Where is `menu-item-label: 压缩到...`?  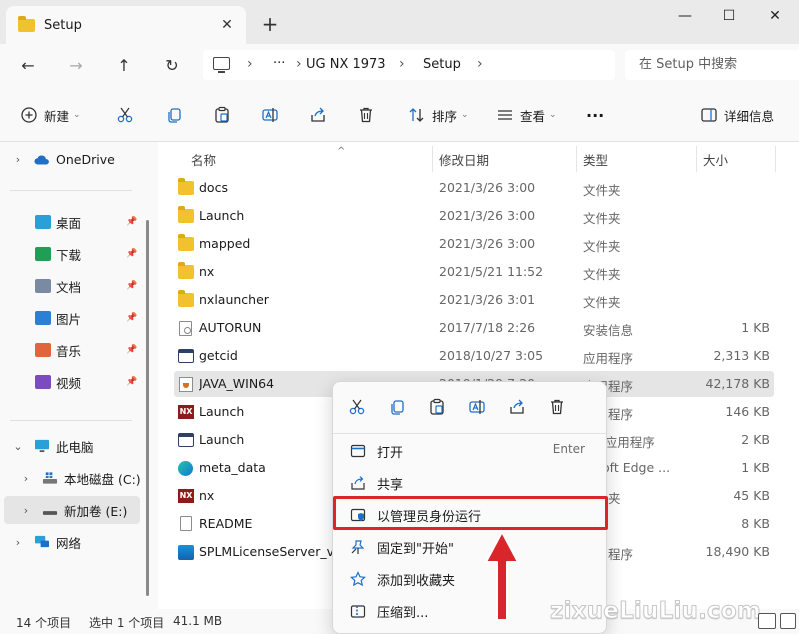
menu-item-label: 压缩到... is located at coordinates (403, 613).